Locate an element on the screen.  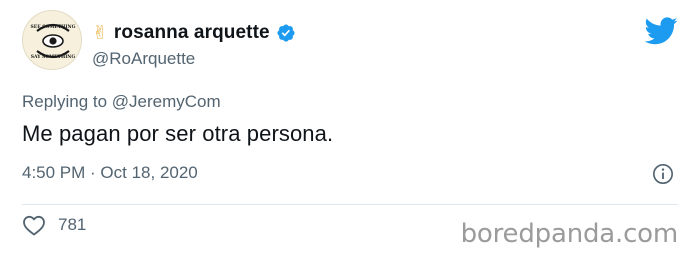
avatar-text-bottom: SAY SOMETHING is located at coordinates (53, 57).